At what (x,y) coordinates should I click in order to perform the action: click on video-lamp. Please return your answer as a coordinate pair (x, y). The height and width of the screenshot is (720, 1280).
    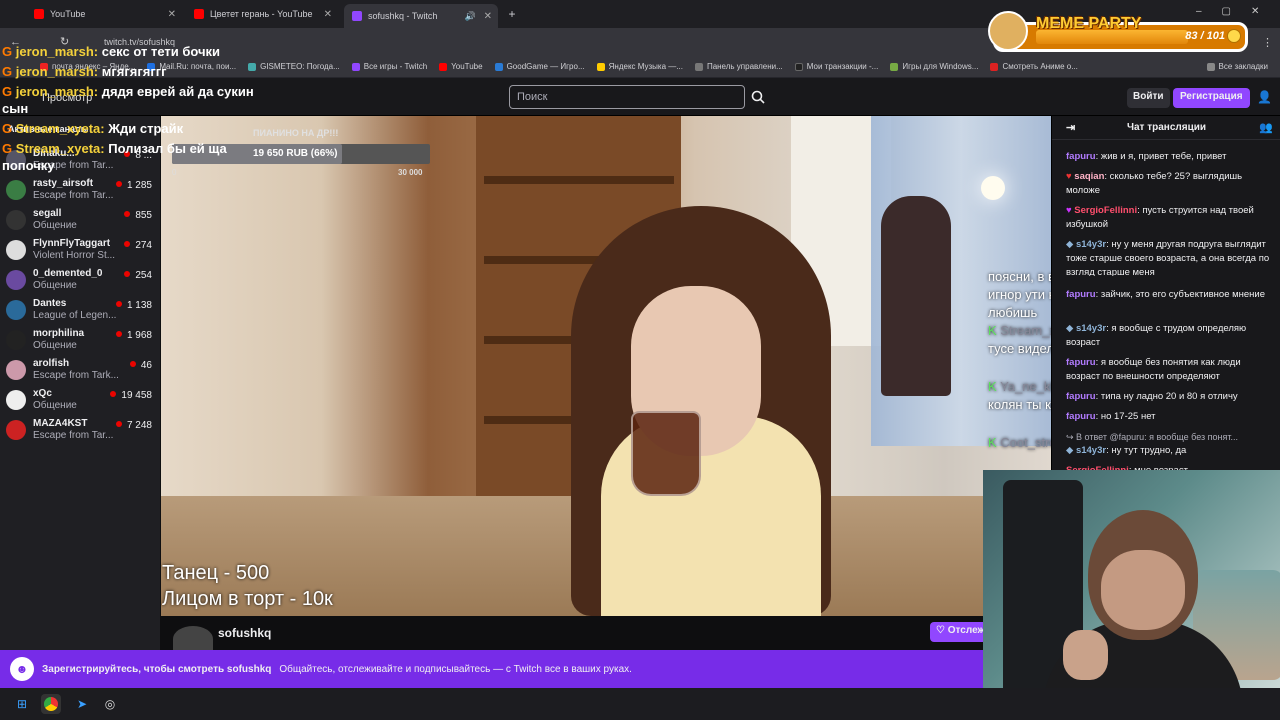
    Looking at the image, I should click on (993, 188).